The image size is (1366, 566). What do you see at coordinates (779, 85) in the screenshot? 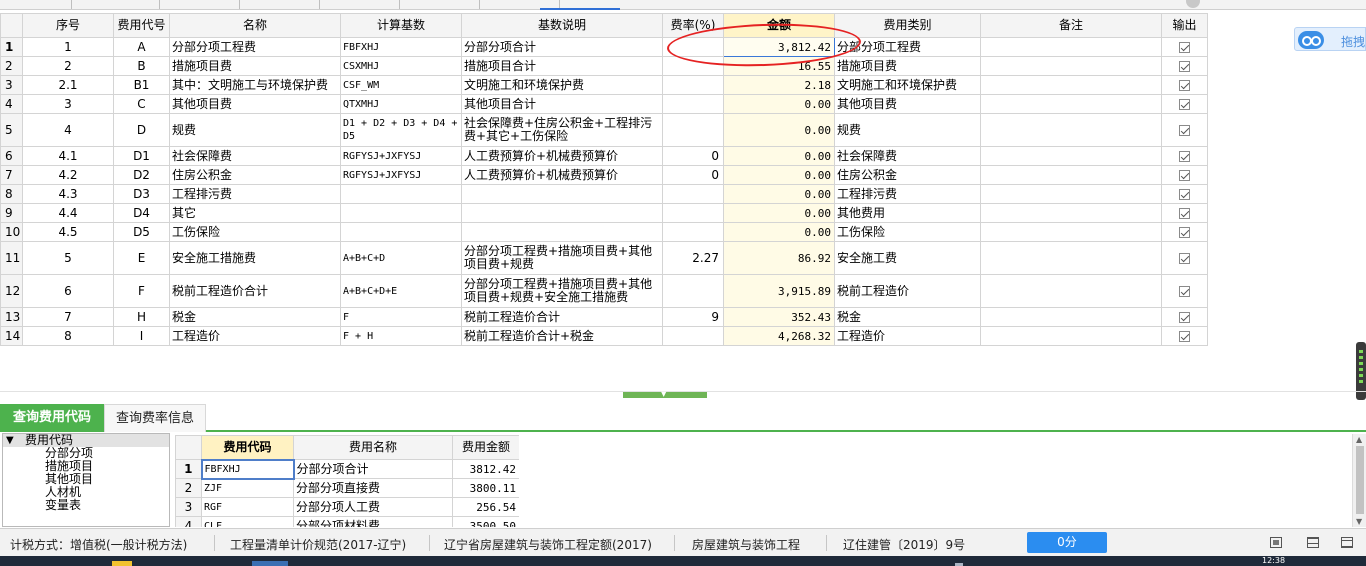
I see `amount-cell: 2.18` at bounding box center [779, 85].